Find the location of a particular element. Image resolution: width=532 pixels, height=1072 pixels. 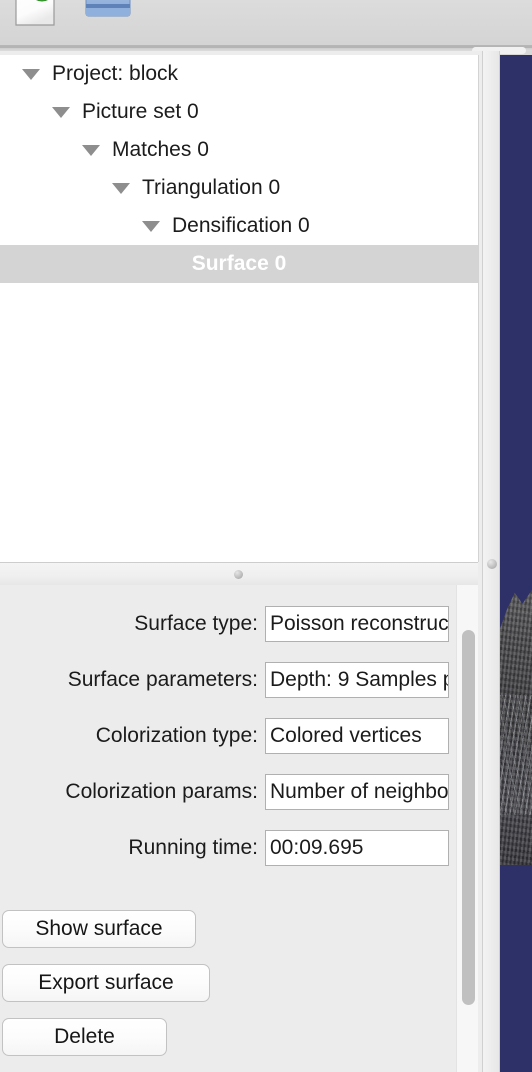

tree-item-label: Triangulation 0 is located at coordinates (211, 187).